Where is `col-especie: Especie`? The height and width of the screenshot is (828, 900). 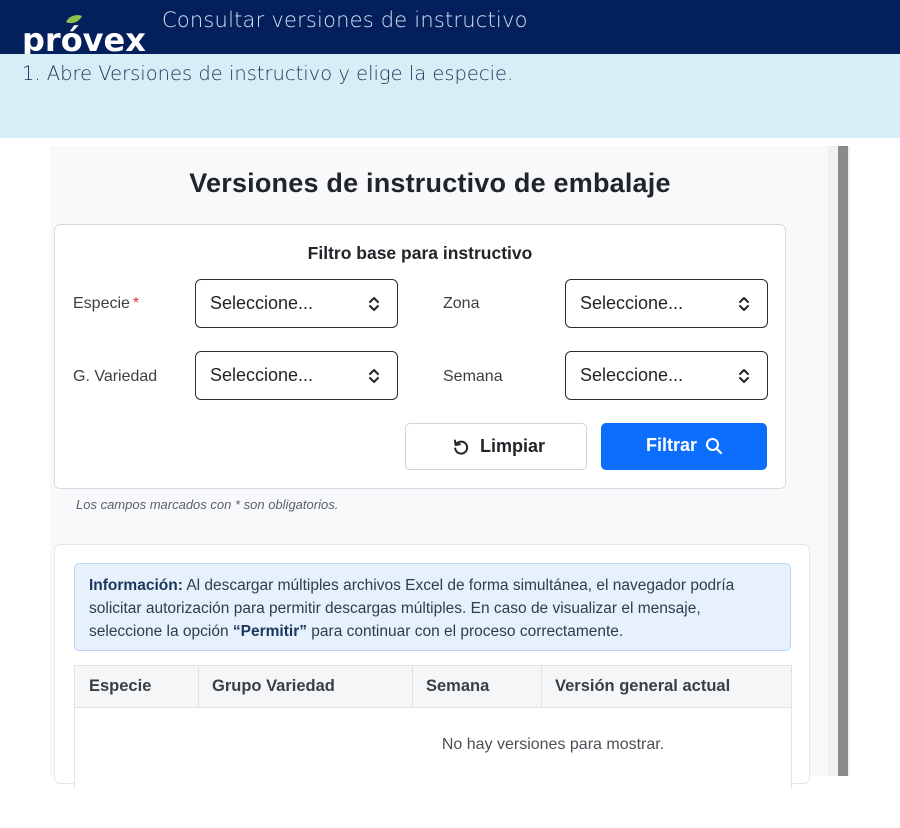 col-especie: Especie is located at coordinates (120, 686).